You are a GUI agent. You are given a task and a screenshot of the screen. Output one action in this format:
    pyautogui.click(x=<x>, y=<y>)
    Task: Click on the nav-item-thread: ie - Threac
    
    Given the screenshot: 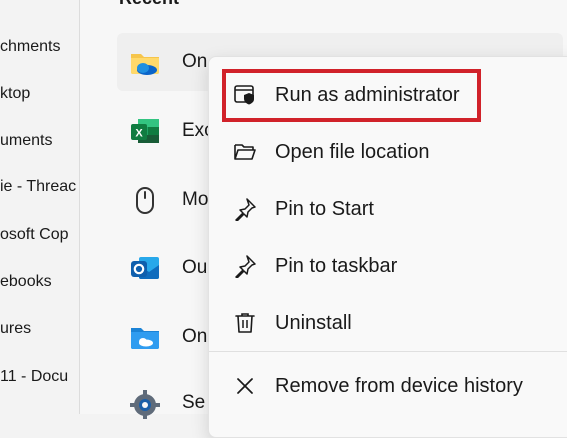 What is the action you would take?
    pyautogui.click(x=38, y=187)
    